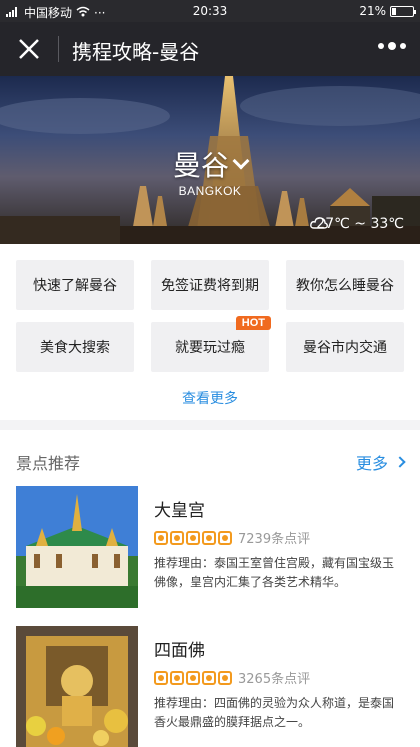 The height and width of the screenshot is (747, 420). I want to click on attraction-name: 四面佛, so click(179, 651).